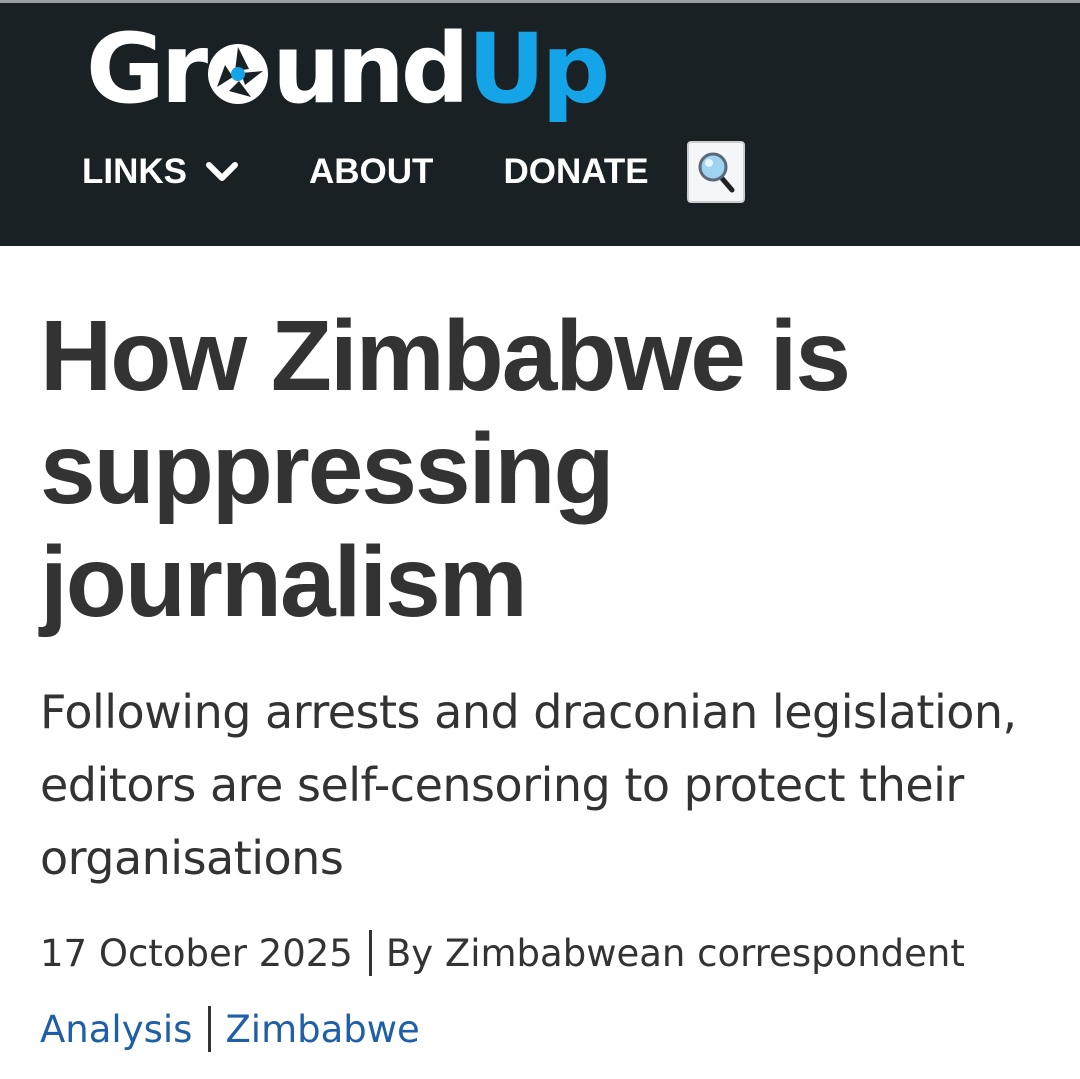 Image resolution: width=1080 pixels, height=1079 pixels. What do you see at coordinates (116, 1029) in the screenshot?
I see `tag-analysis-link: Analysis` at bounding box center [116, 1029].